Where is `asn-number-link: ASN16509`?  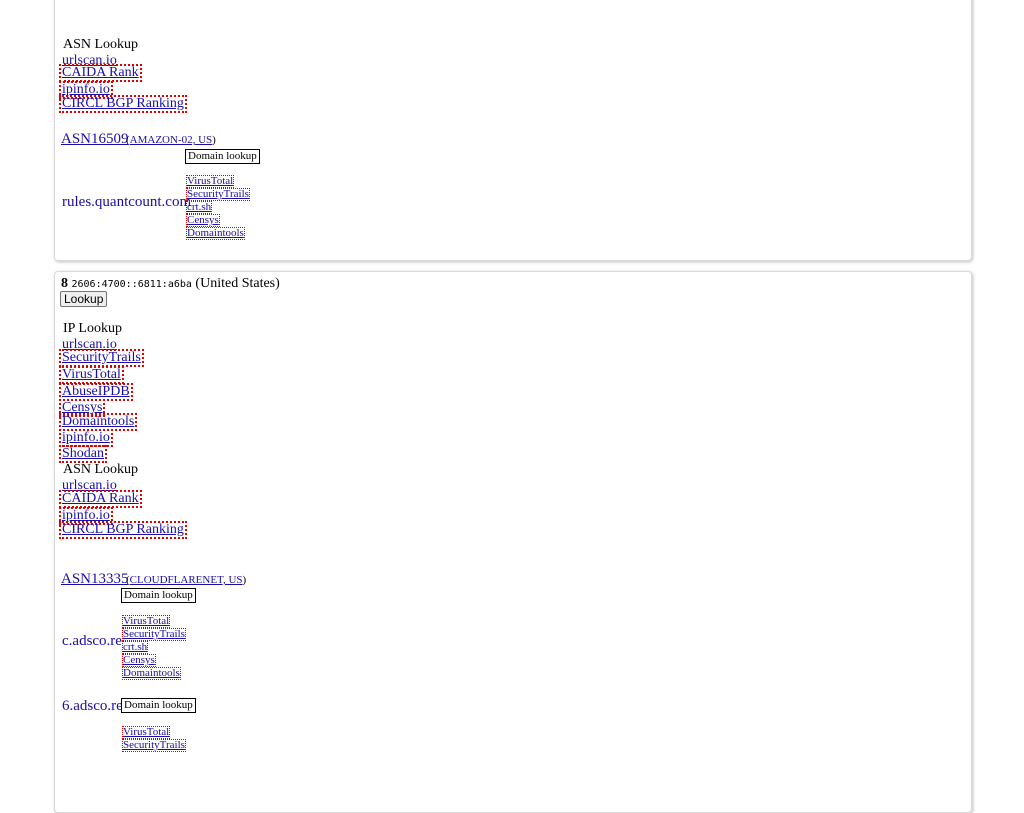
asn-number-link: ASN16509 is located at coordinates (95, 139).